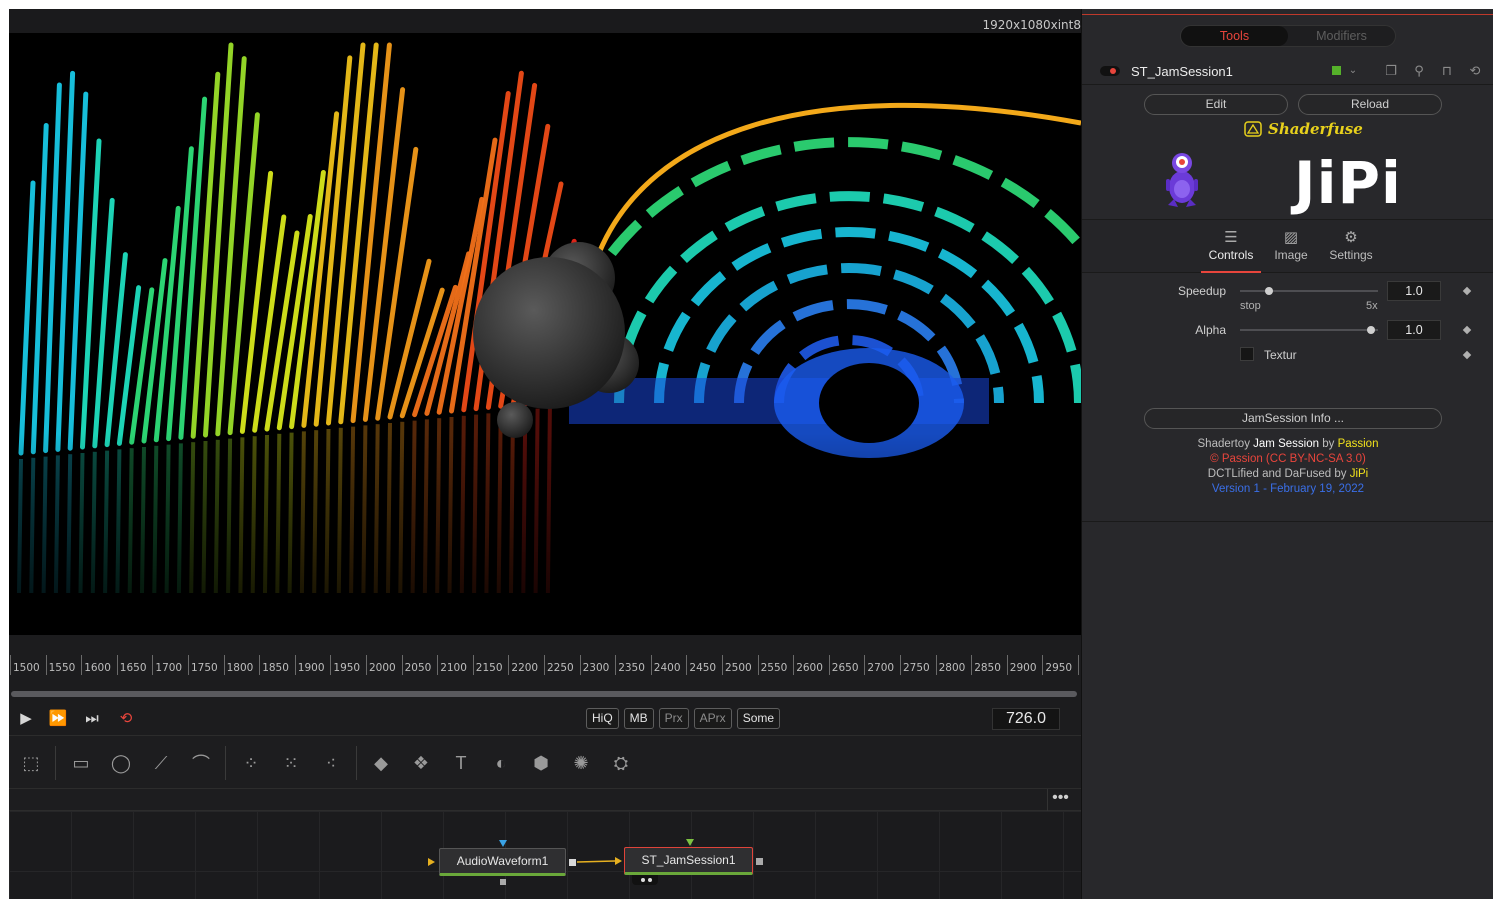  Describe the element at coordinates (1026, 719) in the screenshot. I see `current-frame-field: 726.0` at that location.